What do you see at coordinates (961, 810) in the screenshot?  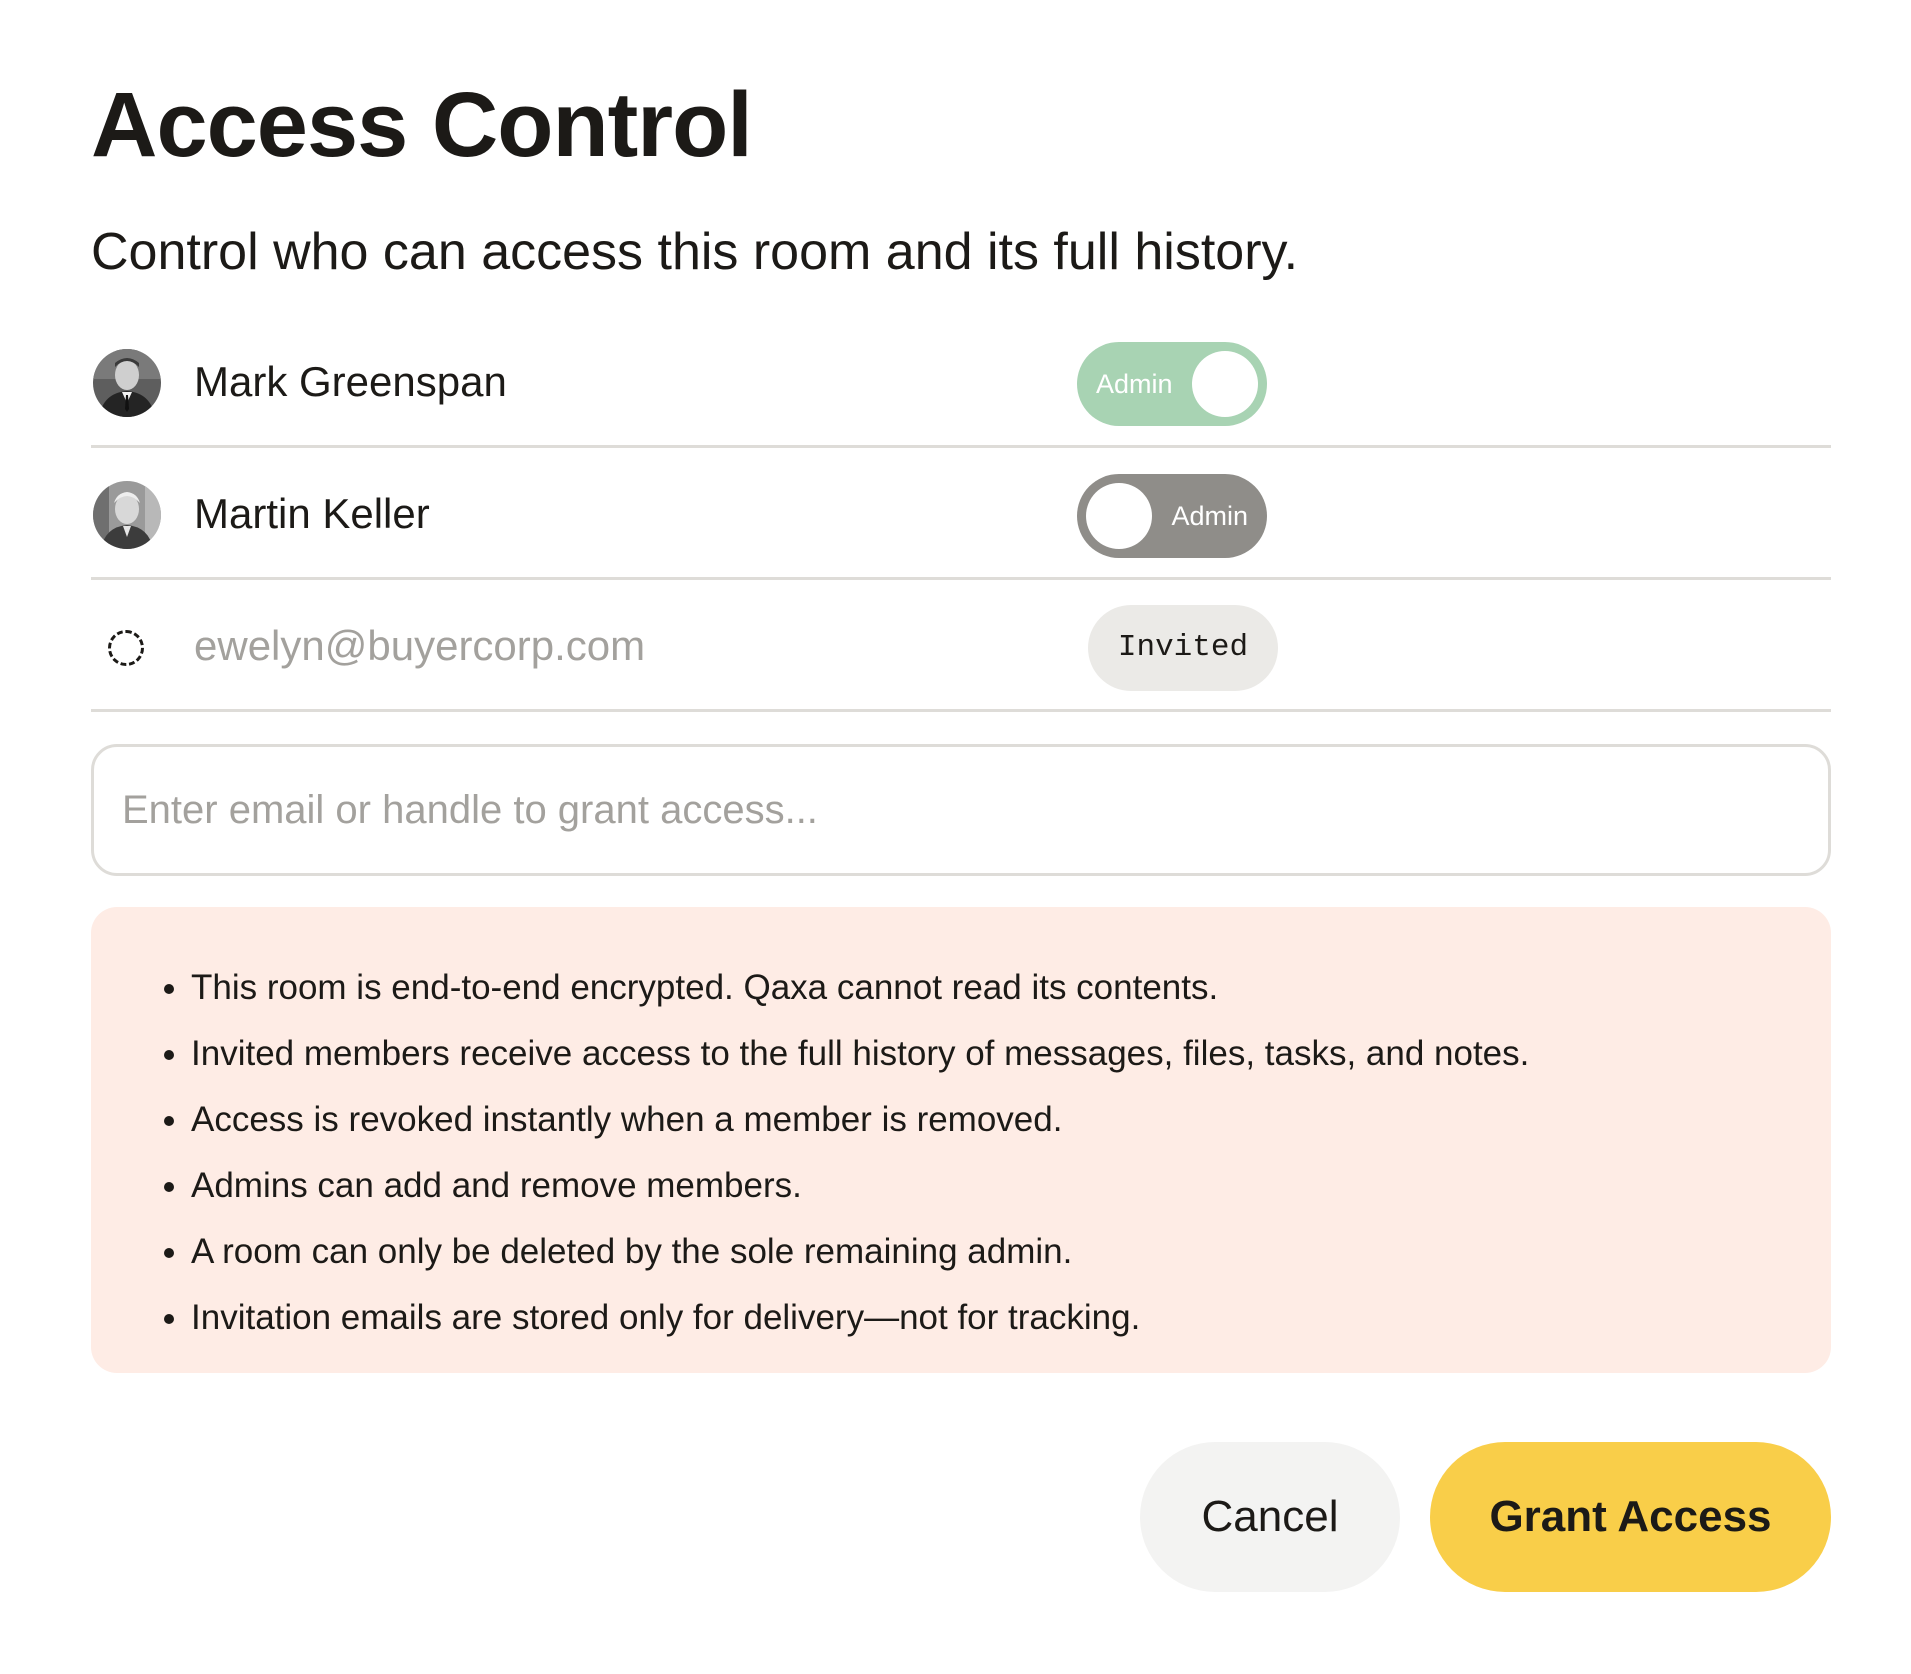 I see `grant-access-input` at bounding box center [961, 810].